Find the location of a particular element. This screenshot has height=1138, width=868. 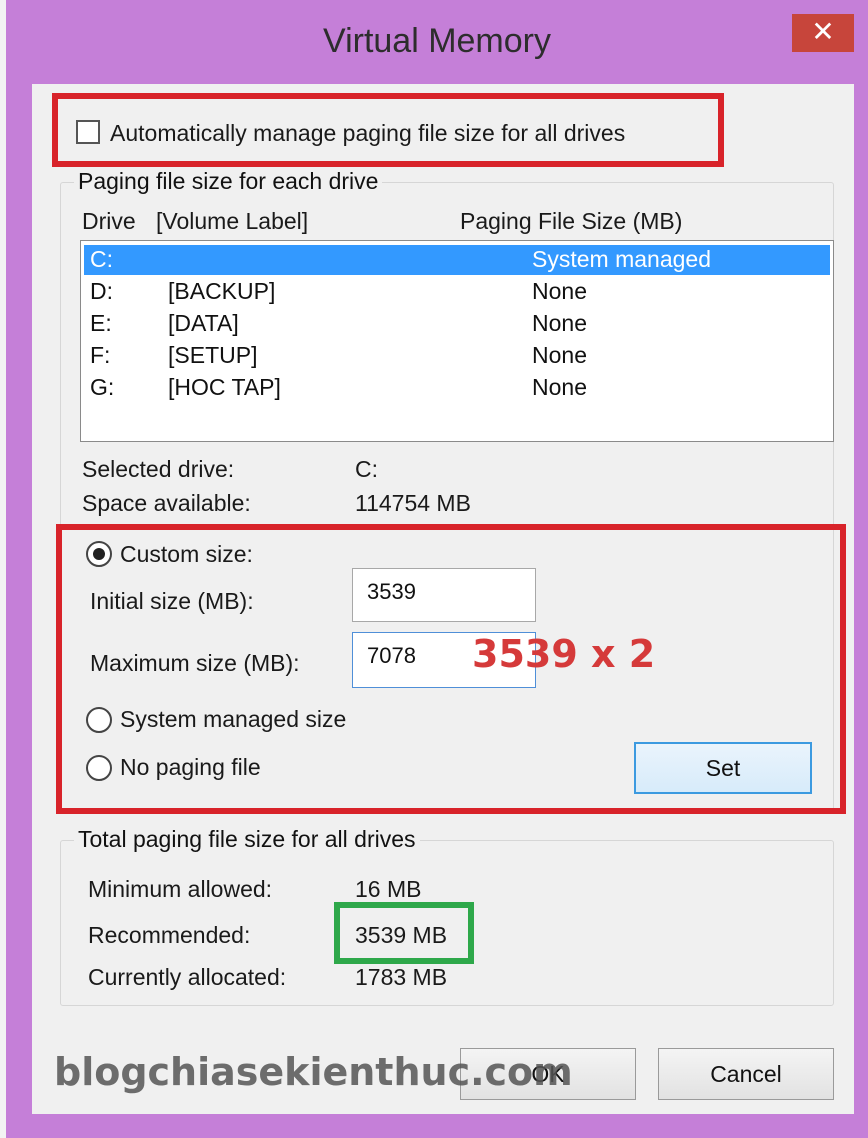

column-header-volume-label: [Volume Label] is located at coordinates (232, 221).